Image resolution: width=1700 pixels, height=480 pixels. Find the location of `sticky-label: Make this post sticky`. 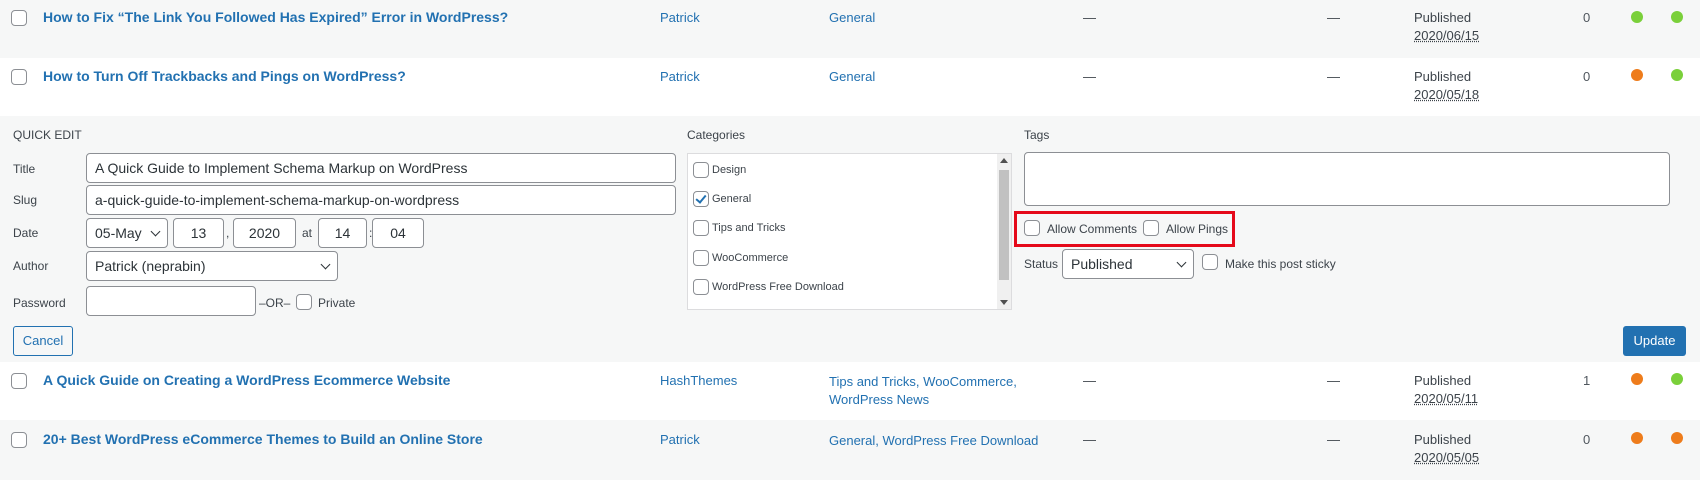

sticky-label: Make this post sticky is located at coordinates (1280, 264).